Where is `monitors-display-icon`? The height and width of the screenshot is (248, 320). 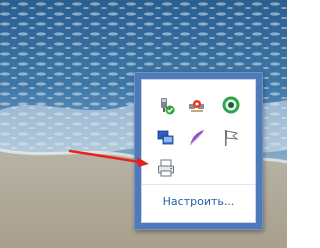
monitors-display-icon is located at coordinates (166, 138).